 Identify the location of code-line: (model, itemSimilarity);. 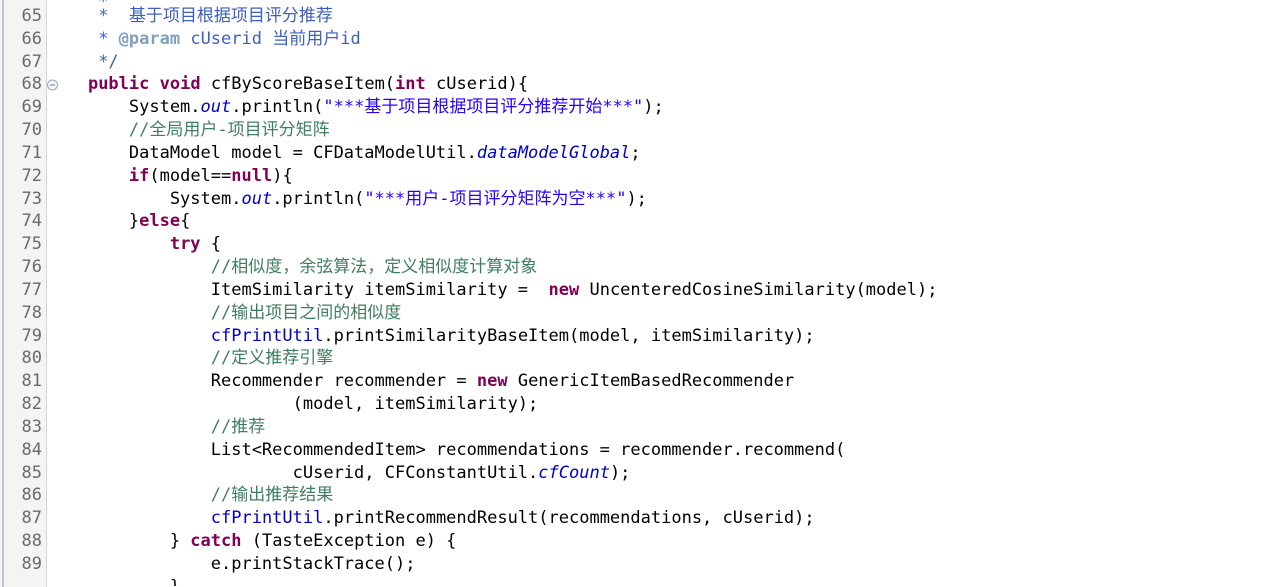
(657, 404).